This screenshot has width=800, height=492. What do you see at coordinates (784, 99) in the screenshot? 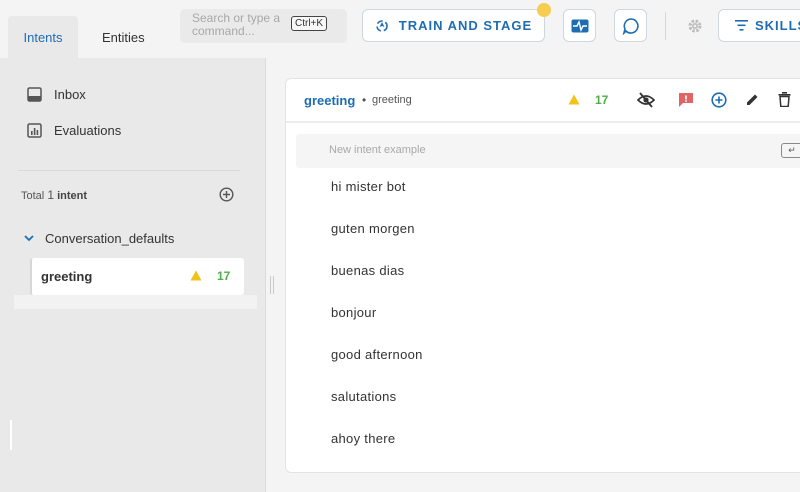
I see `trash-icon` at bounding box center [784, 99].